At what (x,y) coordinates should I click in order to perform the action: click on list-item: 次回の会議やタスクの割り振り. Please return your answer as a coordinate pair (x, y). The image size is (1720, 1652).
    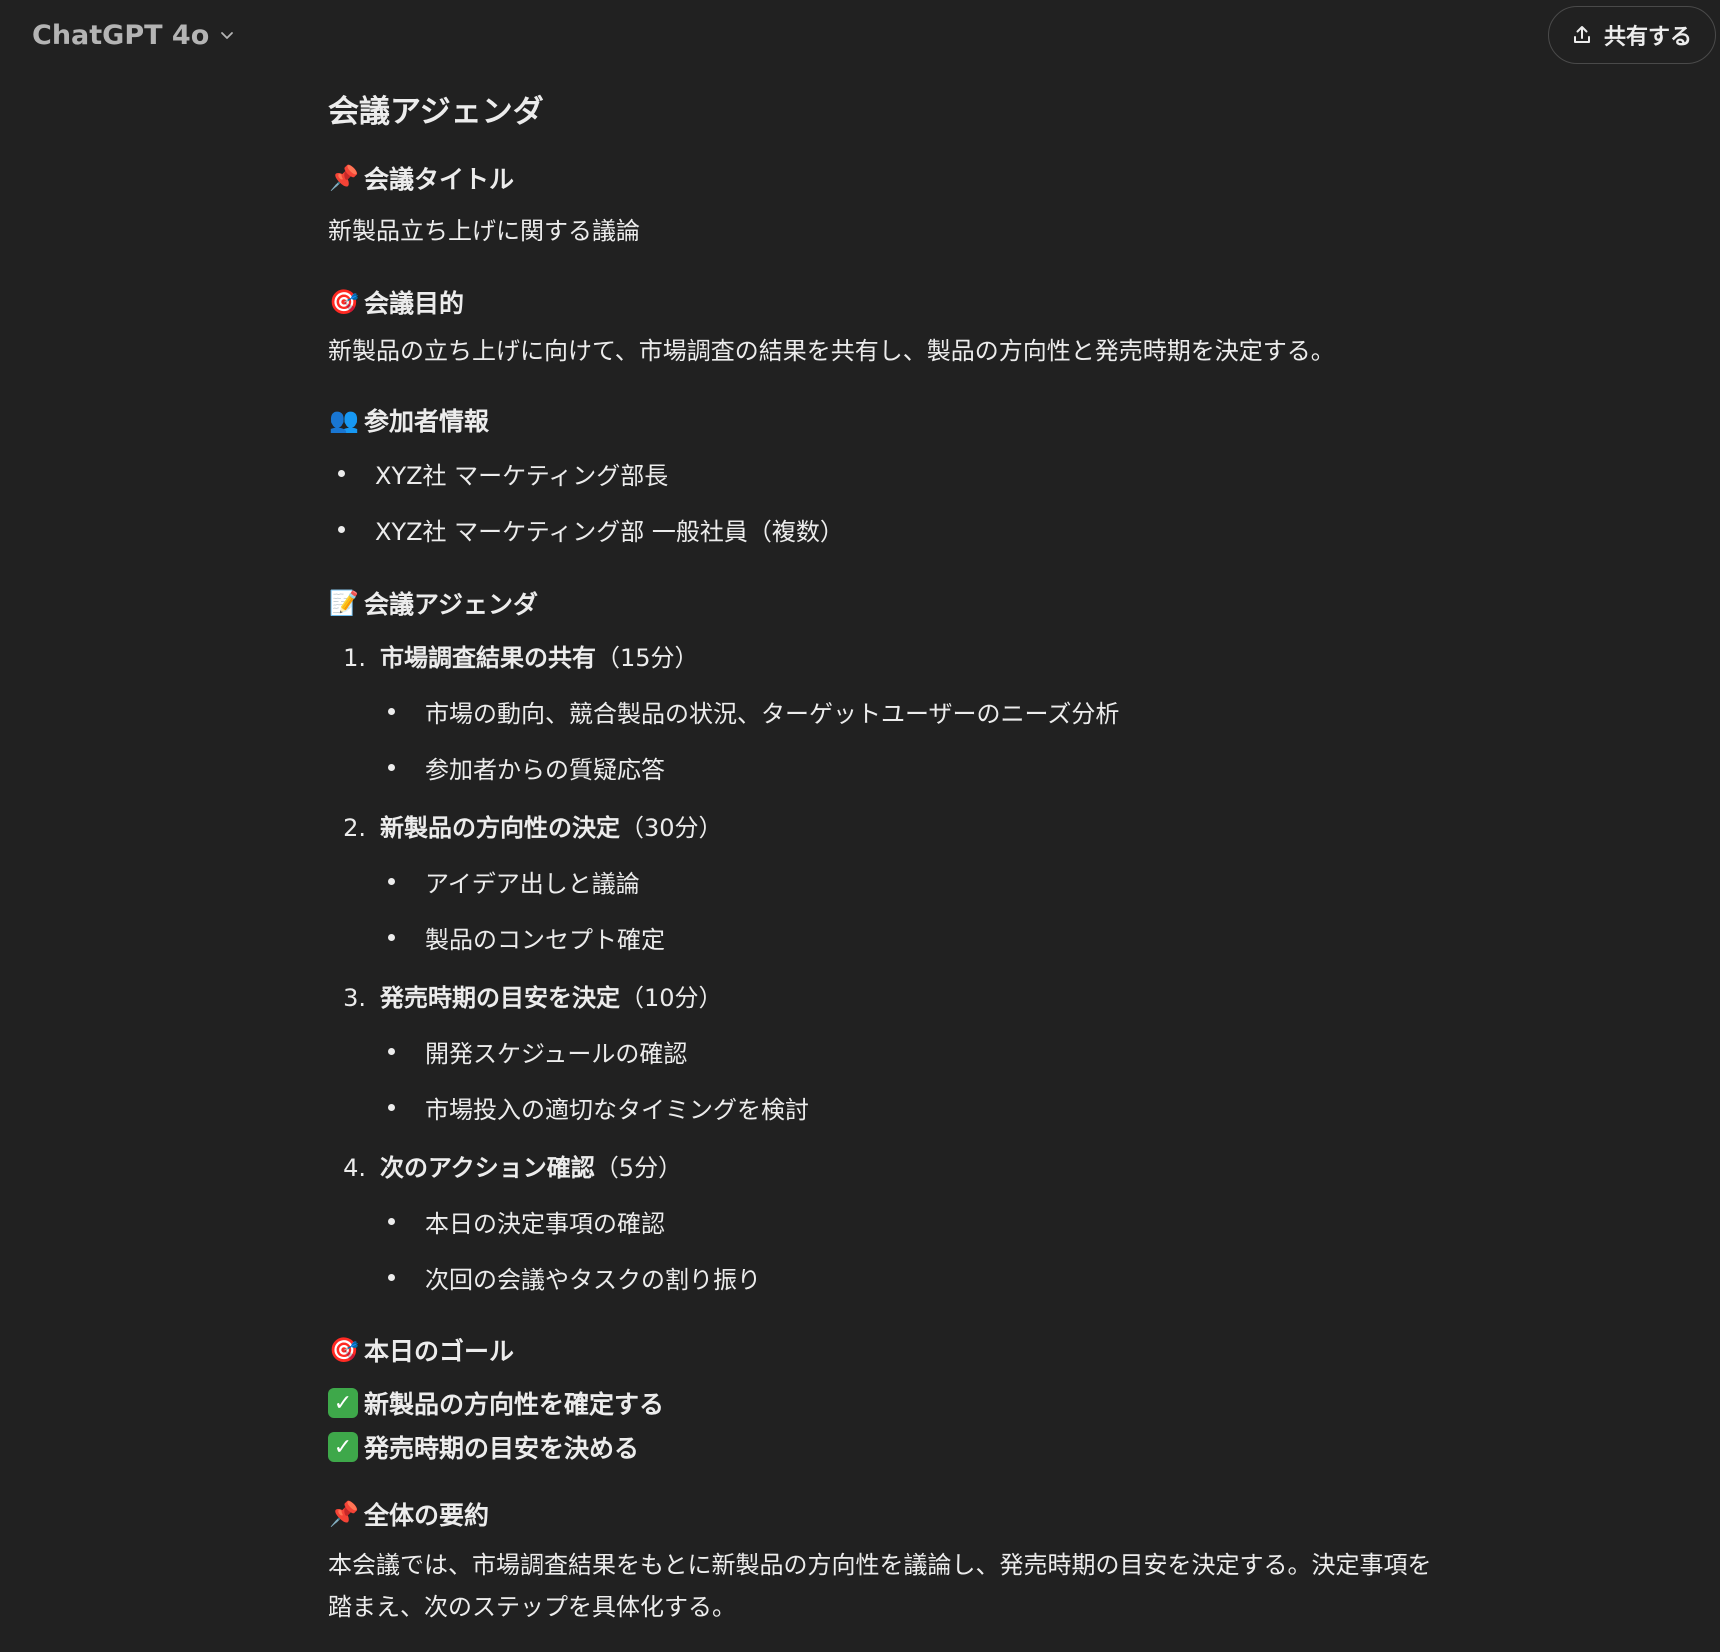
    Looking at the image, I should click on (574, 1277).